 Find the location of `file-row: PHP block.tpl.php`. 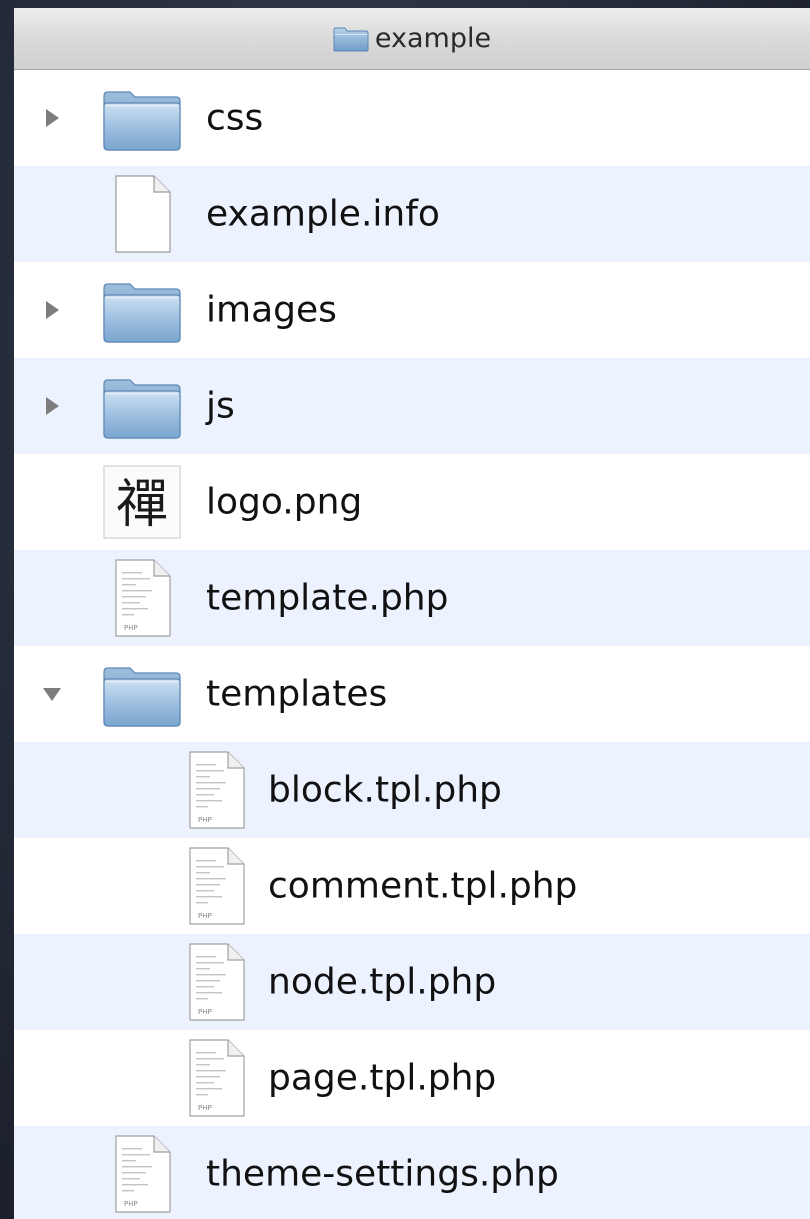

file-row: PHP block.tpl.php is located at coordinates (412, 790).